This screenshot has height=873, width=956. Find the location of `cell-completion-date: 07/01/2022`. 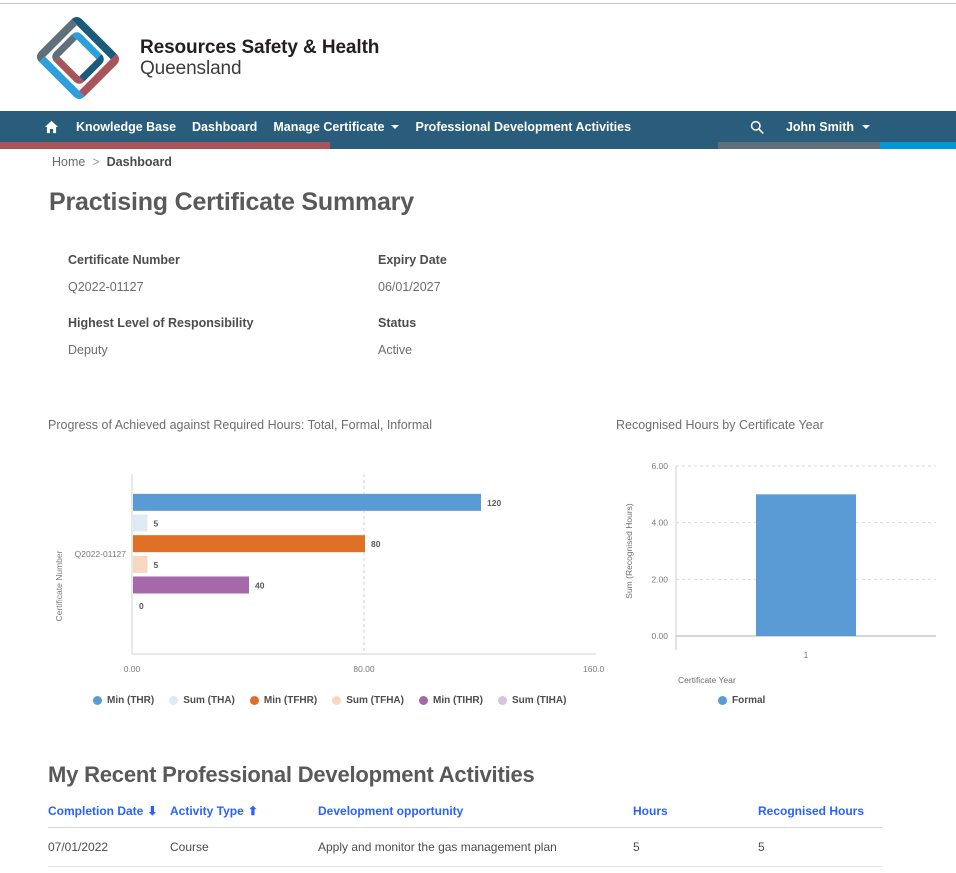

cell-completion-date: 07/01/2022 is located at coordinates (78, 847).